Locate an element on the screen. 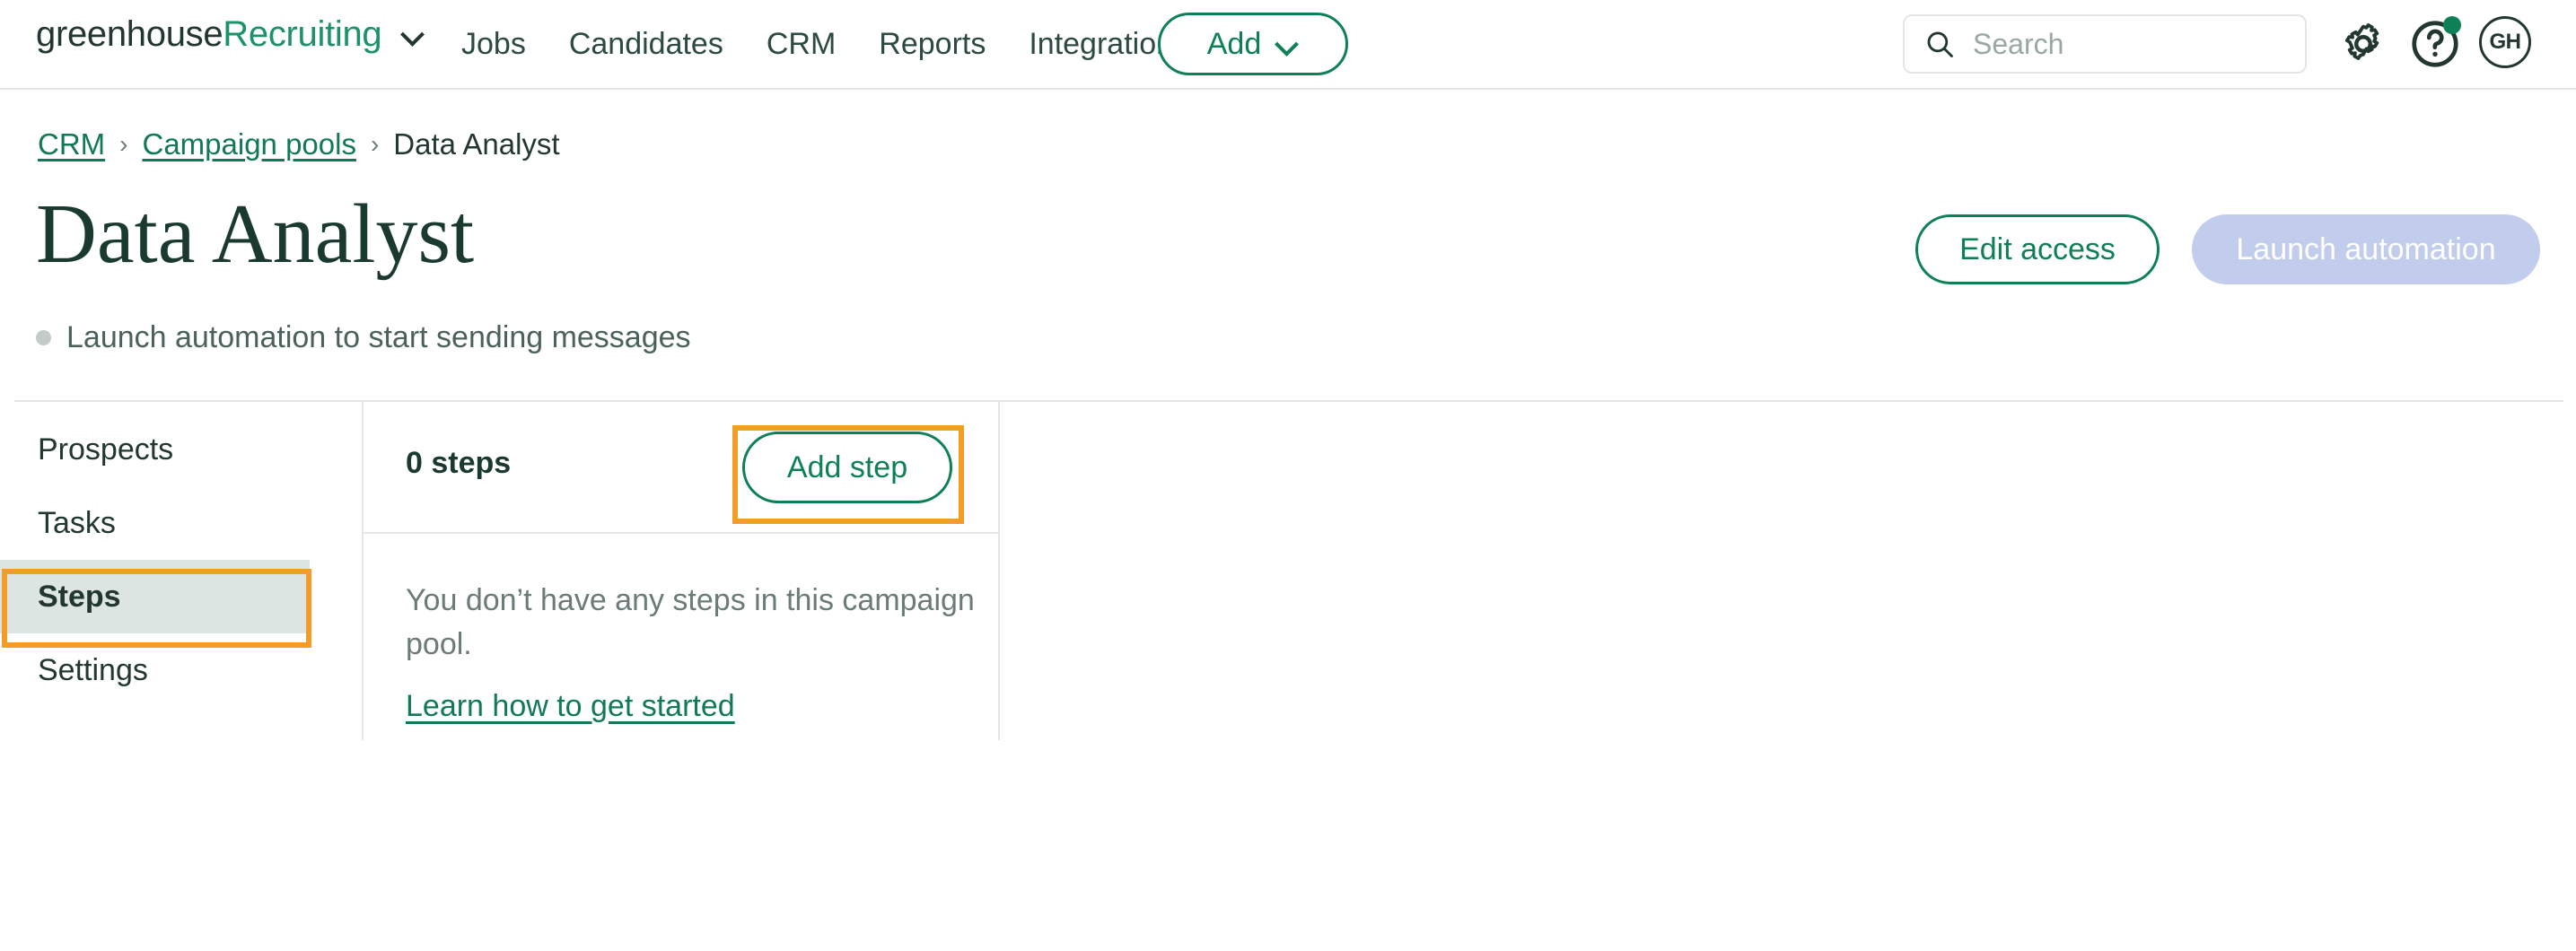 The width and height of the screenshot is (2576, 951). gear-icon is located at coordinates (2361, 41).